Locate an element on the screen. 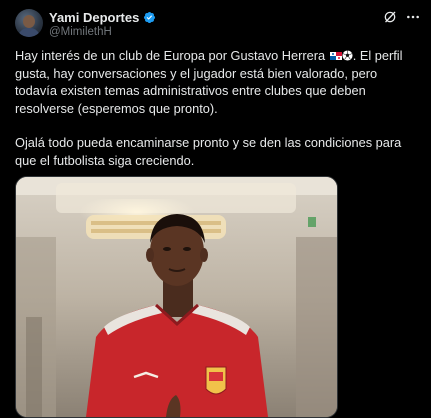 This screenshot has height=418, width=431. panama-flag-icon is located at coordinates (335, 56).